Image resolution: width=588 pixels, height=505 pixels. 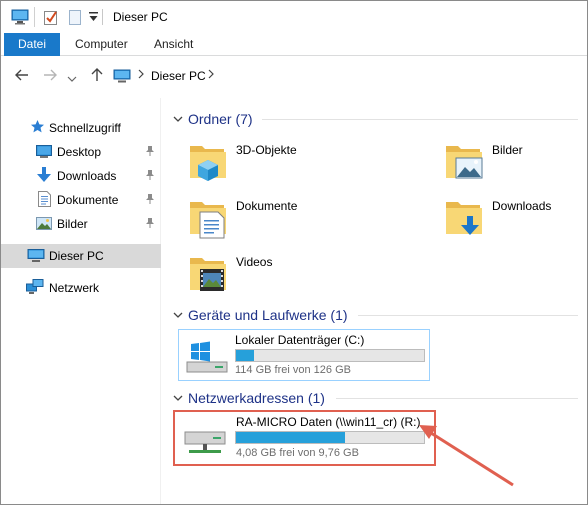 What do you see at coordinates (37, 128) in the screenshot?
I see `star-icon` at bounding box center [37, 128].